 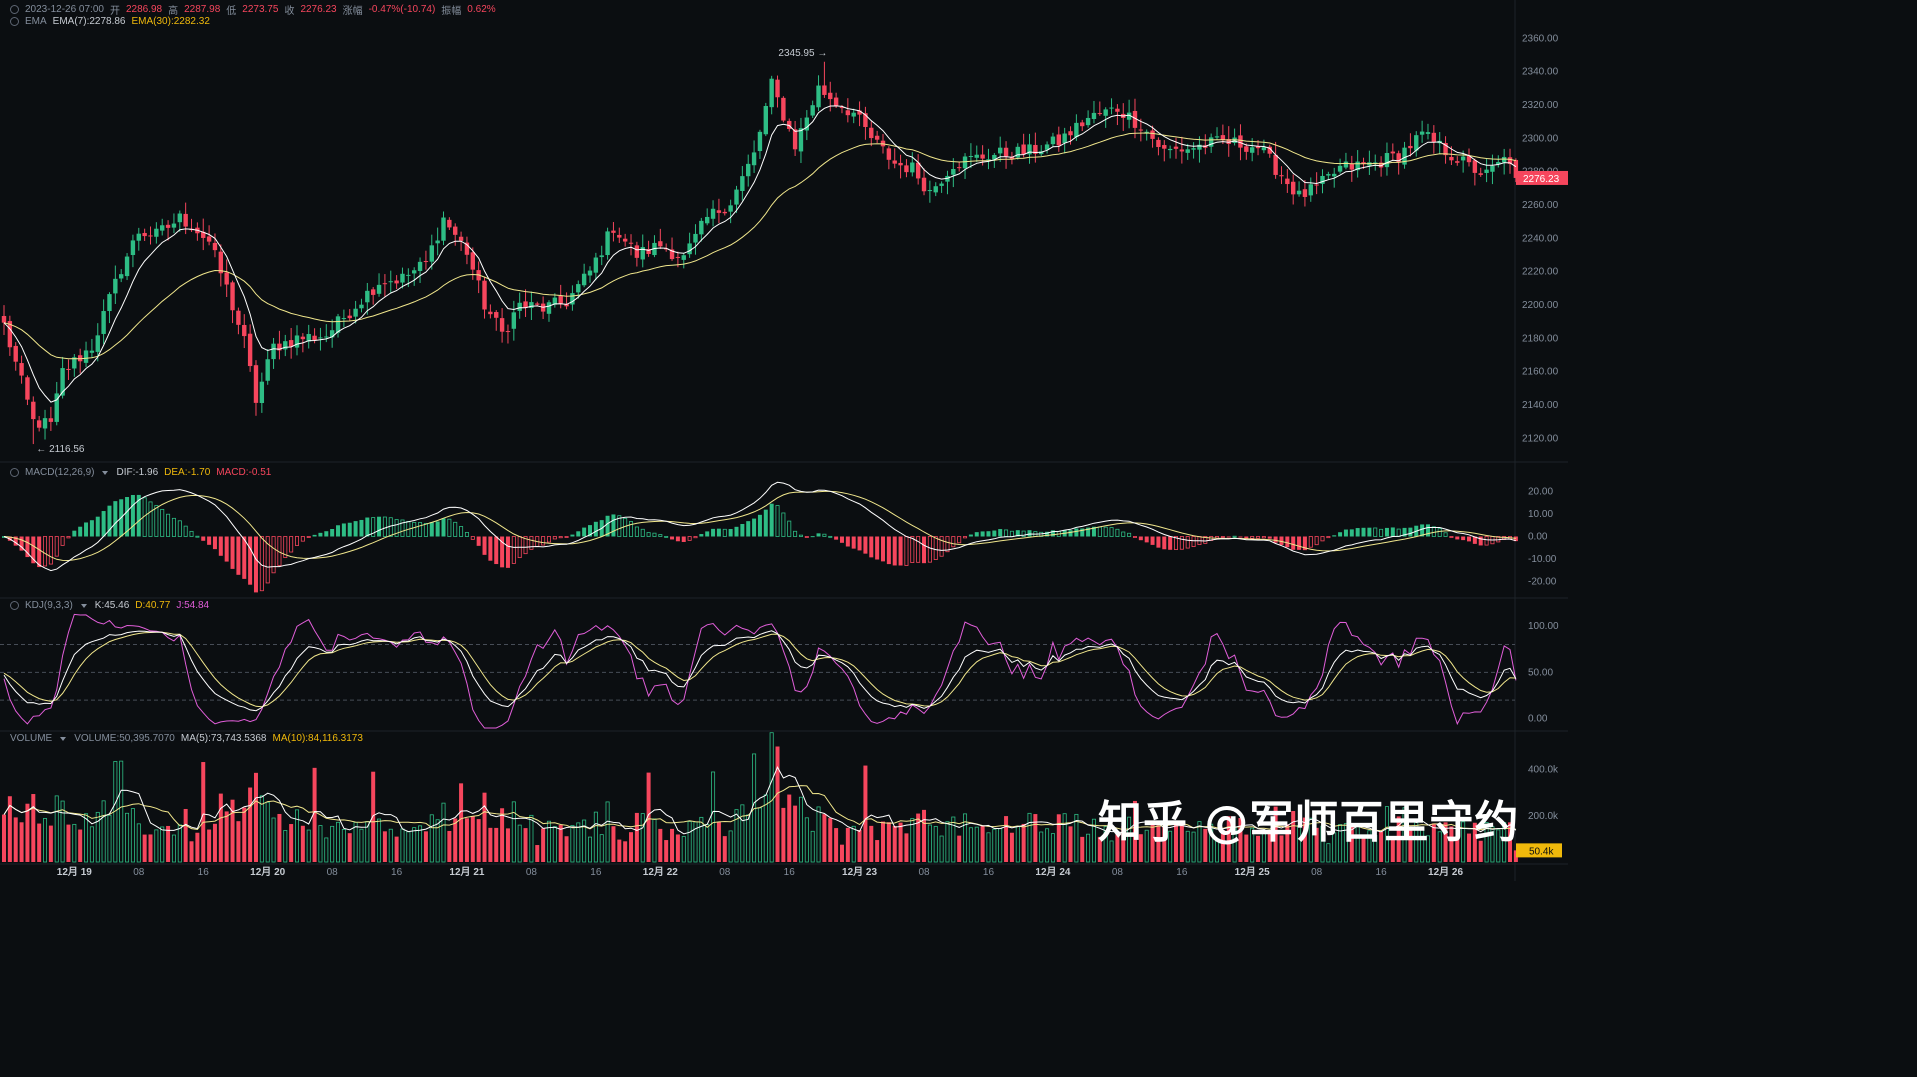 I want to click on time-axis-label: 12月 22, so click(x=660, y=872).